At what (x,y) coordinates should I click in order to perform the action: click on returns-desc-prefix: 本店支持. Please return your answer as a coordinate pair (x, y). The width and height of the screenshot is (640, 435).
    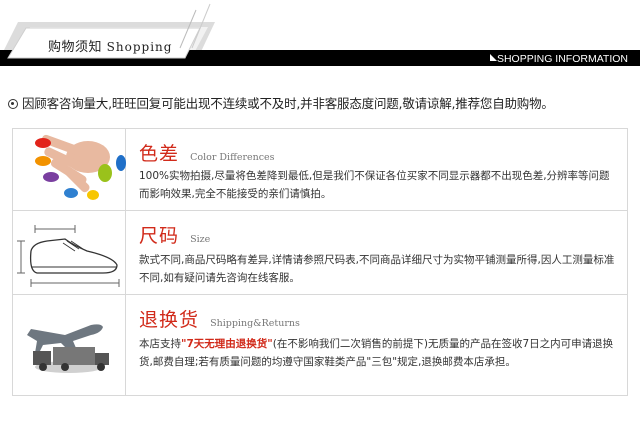
    Looking at the image, I should click on (160, 344).